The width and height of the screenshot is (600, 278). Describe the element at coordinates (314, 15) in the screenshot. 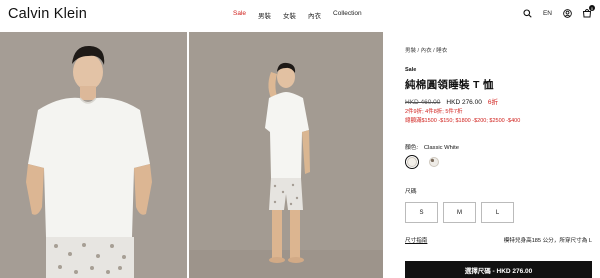

I see `nav-item-underwear: 內衣` at that location.